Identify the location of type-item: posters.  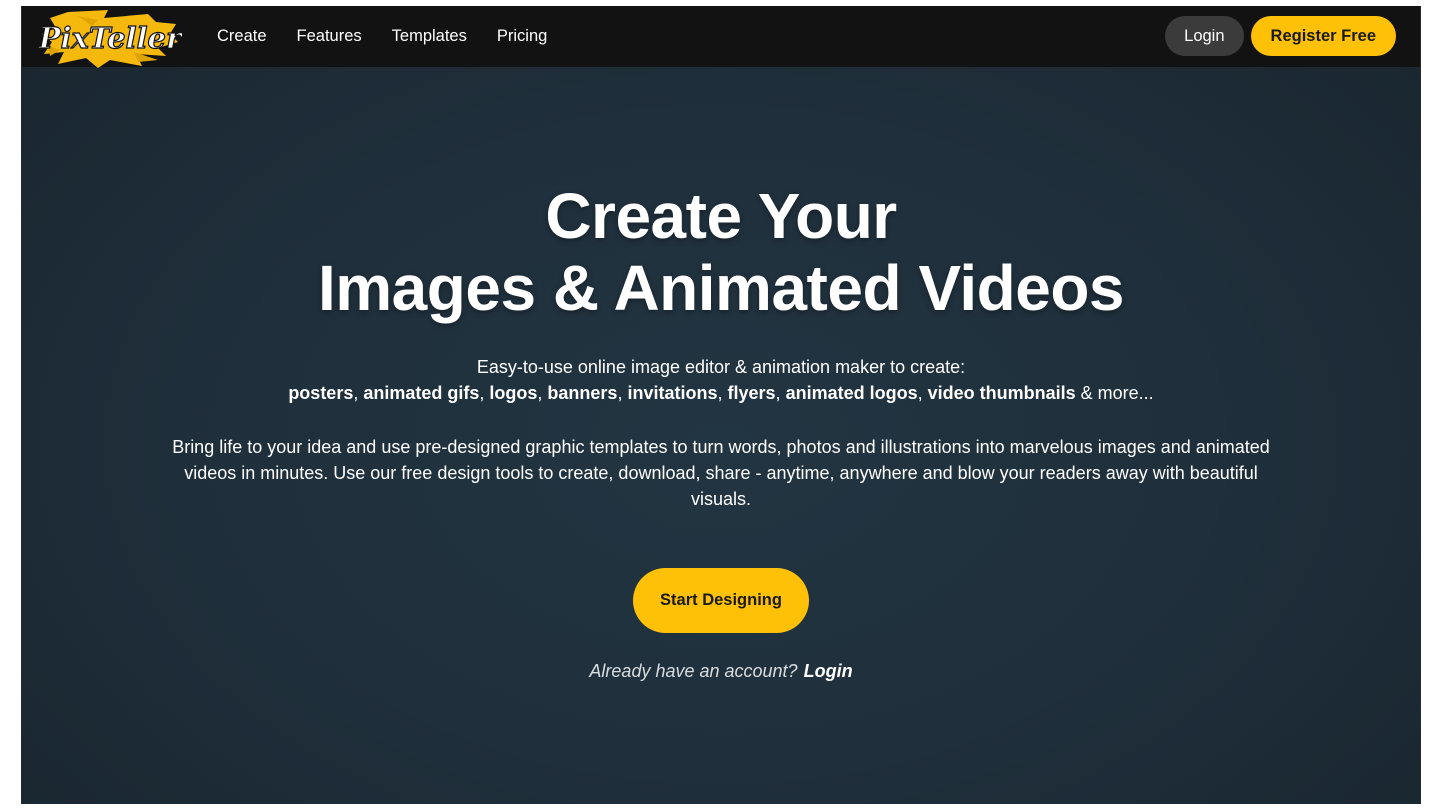
(321, 393).